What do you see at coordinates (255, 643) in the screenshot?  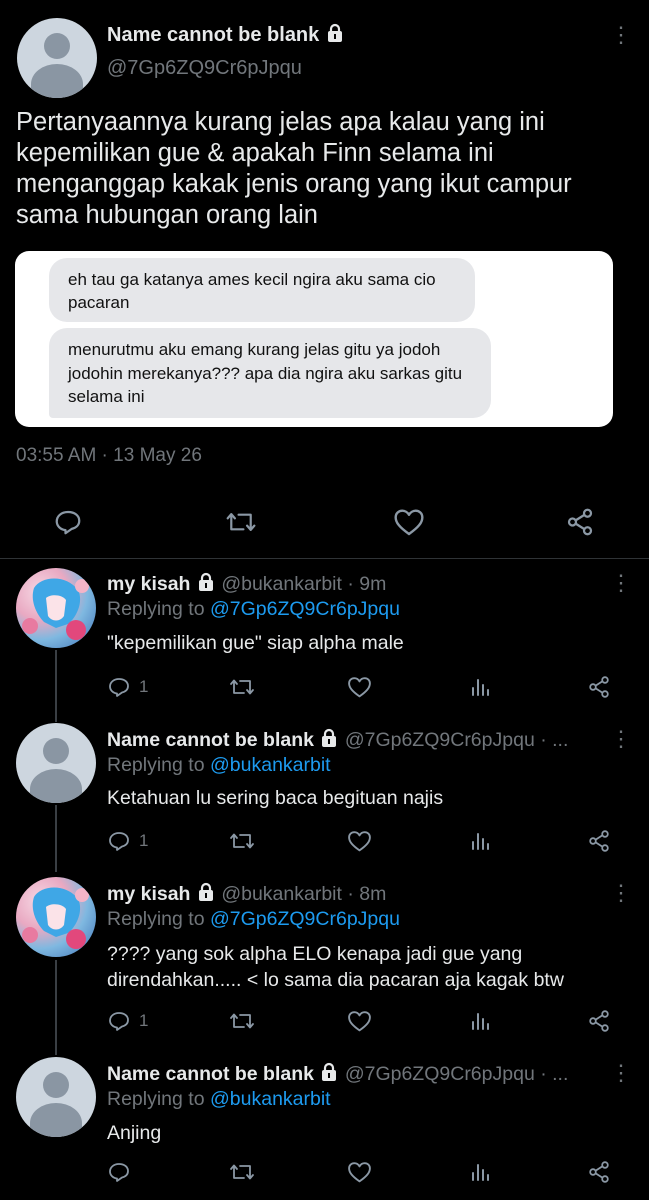 I see `reply-text: "kepemilikan gue" siap alpha male` at bounding box center [255, 643].